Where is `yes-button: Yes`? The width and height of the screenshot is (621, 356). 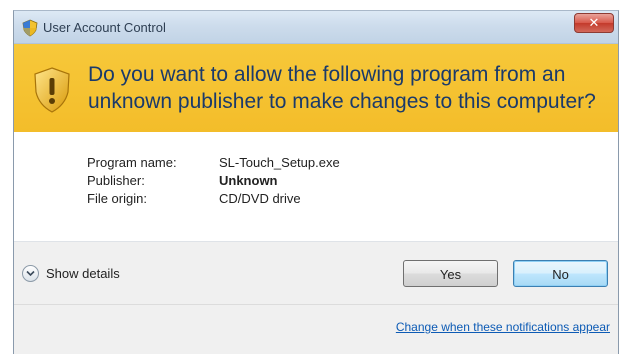 yes-button: Yes is located at coordinates (450, 273).